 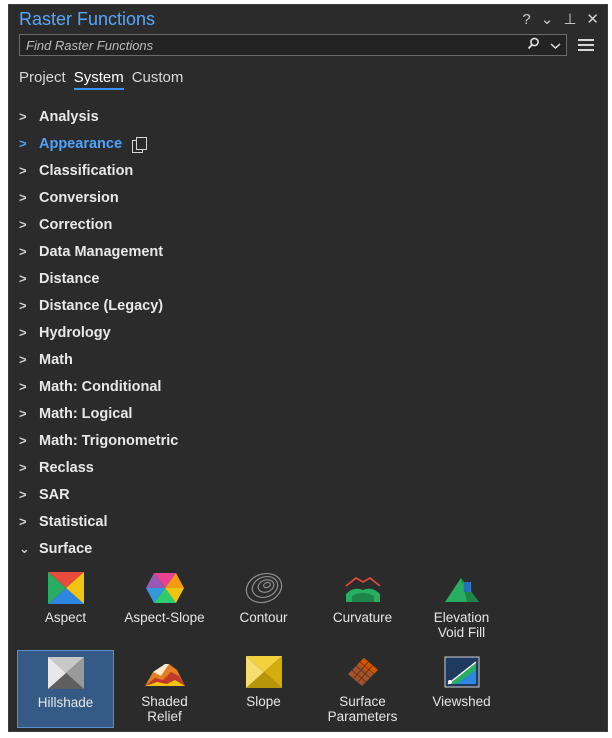 I want to click on pane-titlebar: Raster Functions ? ⌄ ⊥ ✕, so click(x=308, y=19).